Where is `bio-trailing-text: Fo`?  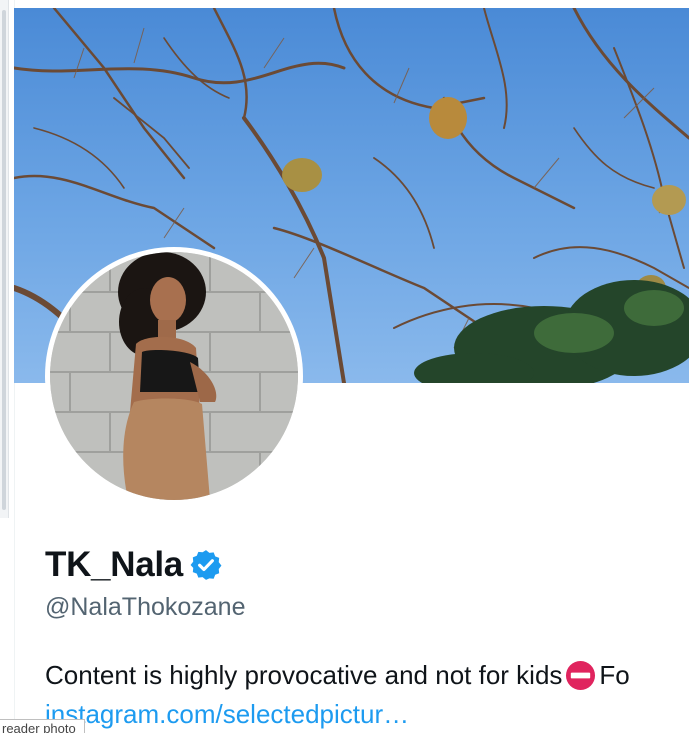
bio-trailing-text: Fo is located at coordinates (614, 674).